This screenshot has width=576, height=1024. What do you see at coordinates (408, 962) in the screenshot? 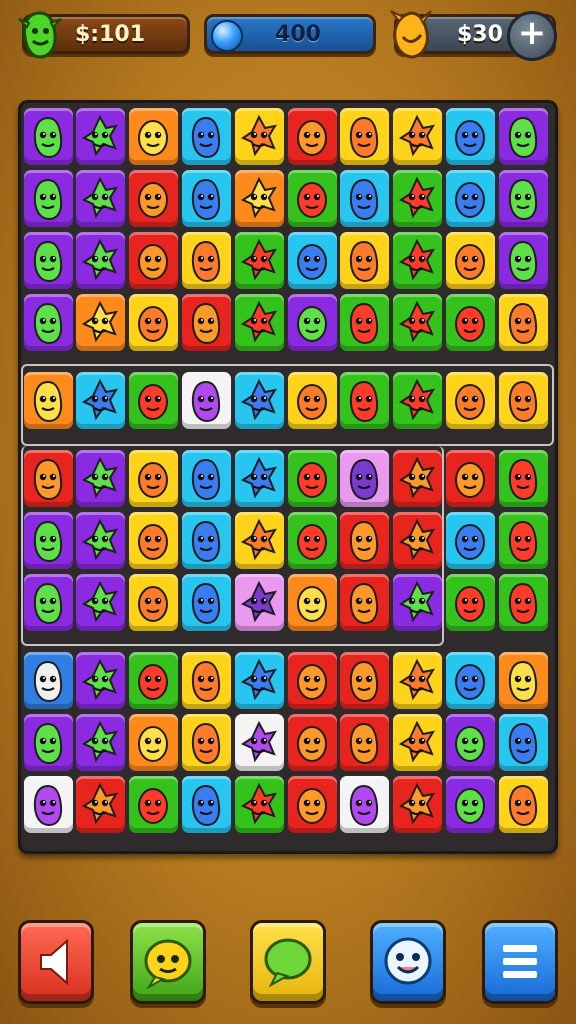
I see `profile-button` at bounding box center [408, 962].